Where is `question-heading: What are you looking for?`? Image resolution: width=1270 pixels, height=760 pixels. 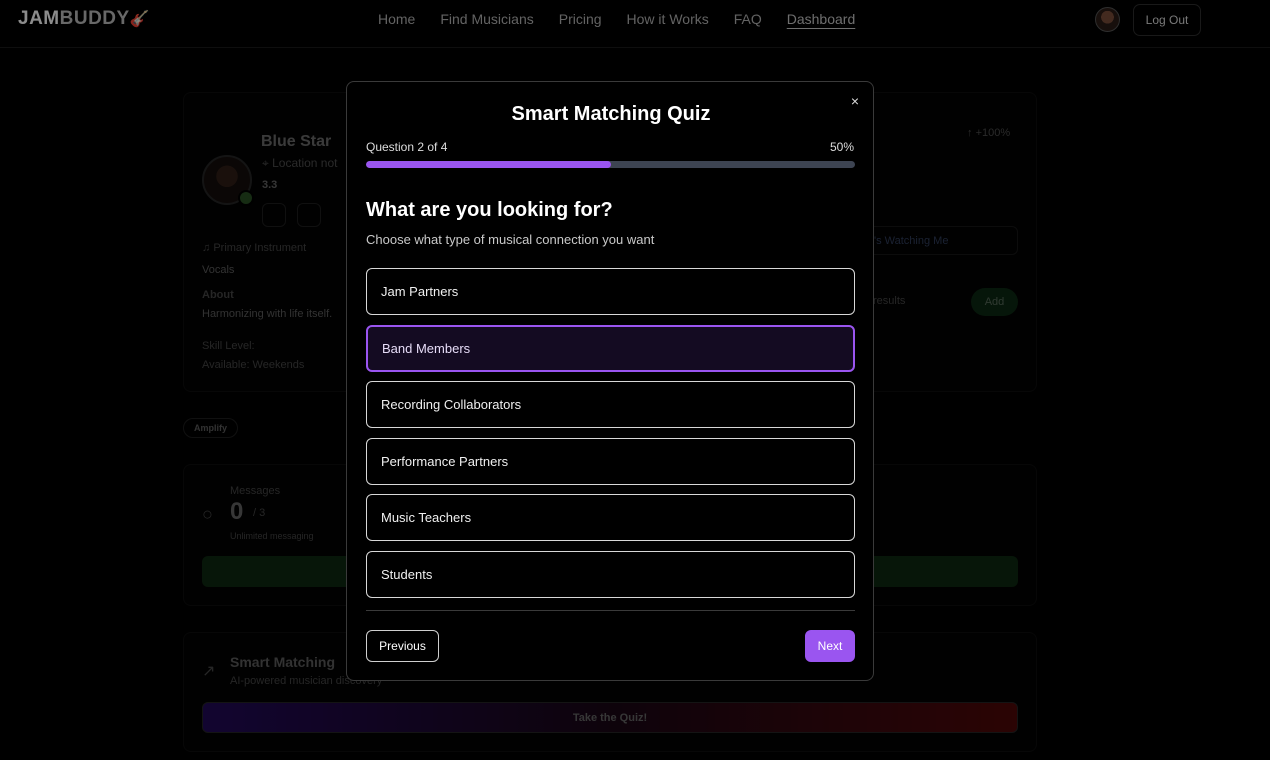
question-heading: What are you looking for? is located at coordinates (489, 210).